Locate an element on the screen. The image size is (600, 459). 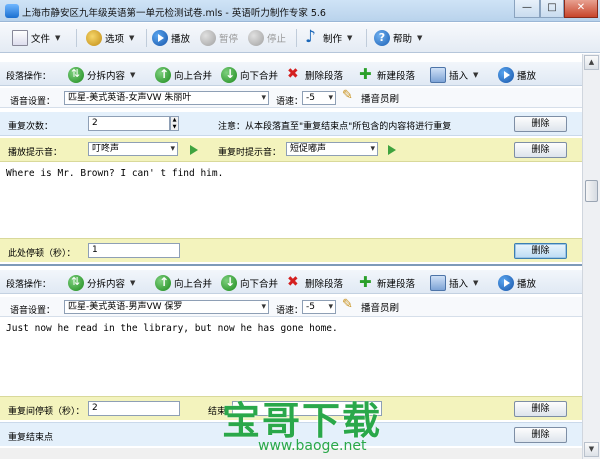
repeat-gap-label: 重复间停顿（秒）： is located at coordinates (46, 412).